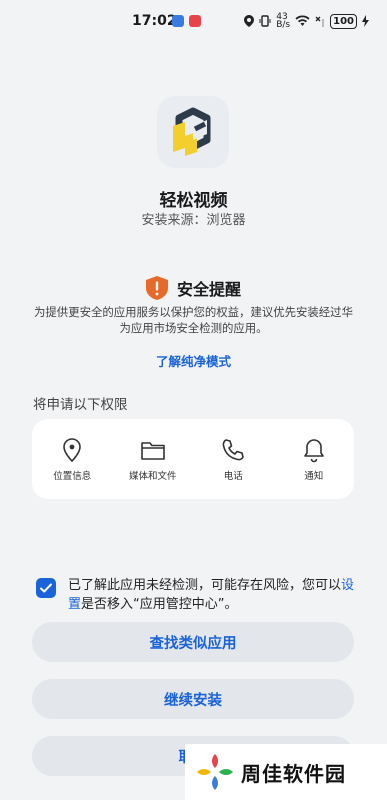  I want to click on permission-phone: 电话, so click(233, 459).